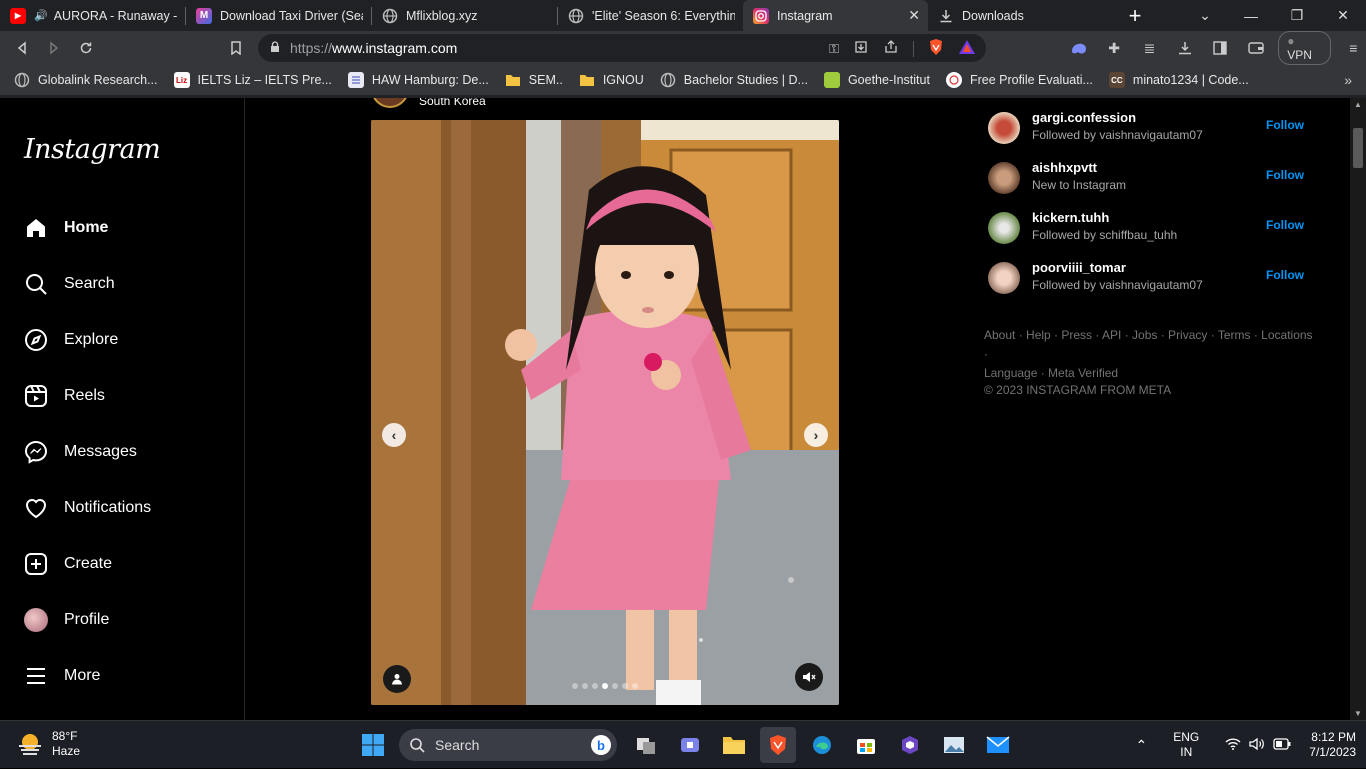 This screenshot has width=1366, height=769. What do you see at coordinates (1079, 267) in the screenshot?
I see `suggestion-username: poorviiii_tomar` at bounding box center [1079, 267].